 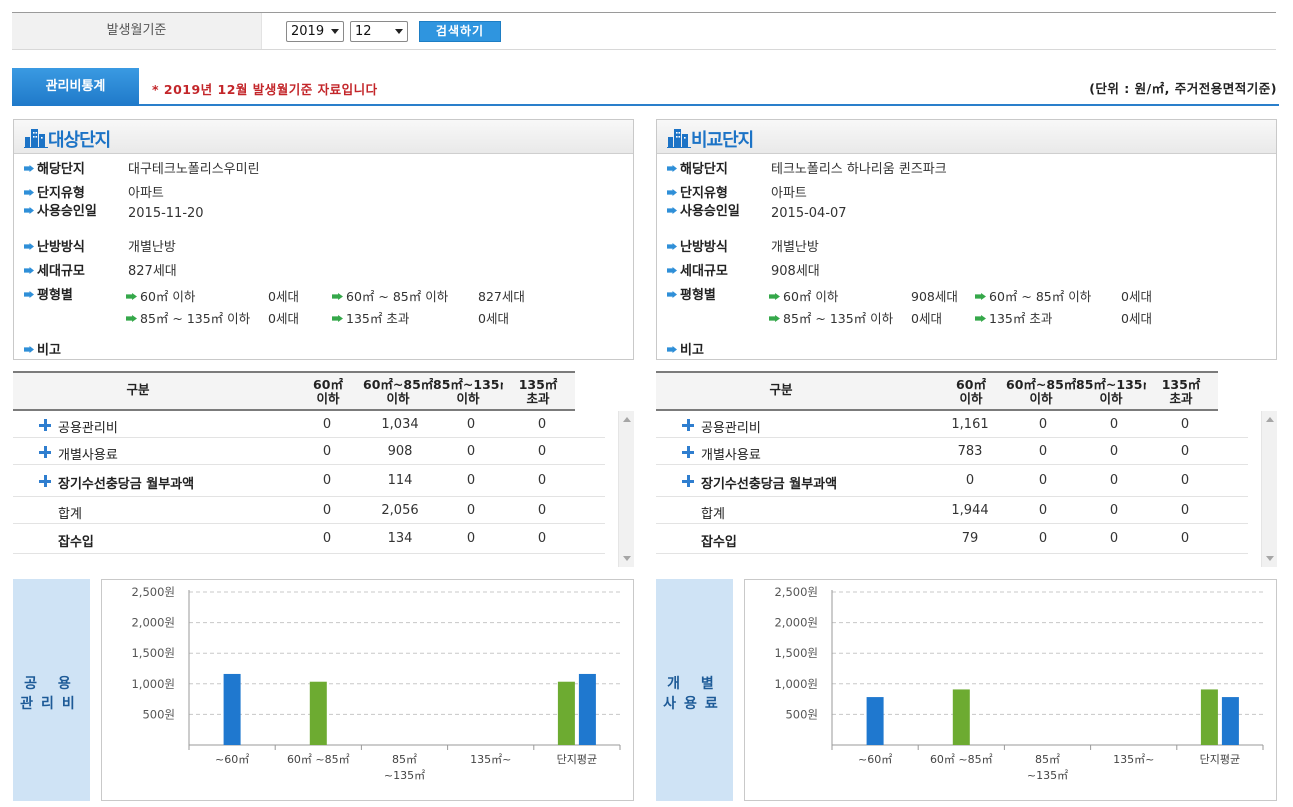 I want to click on column-header: 60㎡~85㎡ 이하, so click(x=398, y=392).